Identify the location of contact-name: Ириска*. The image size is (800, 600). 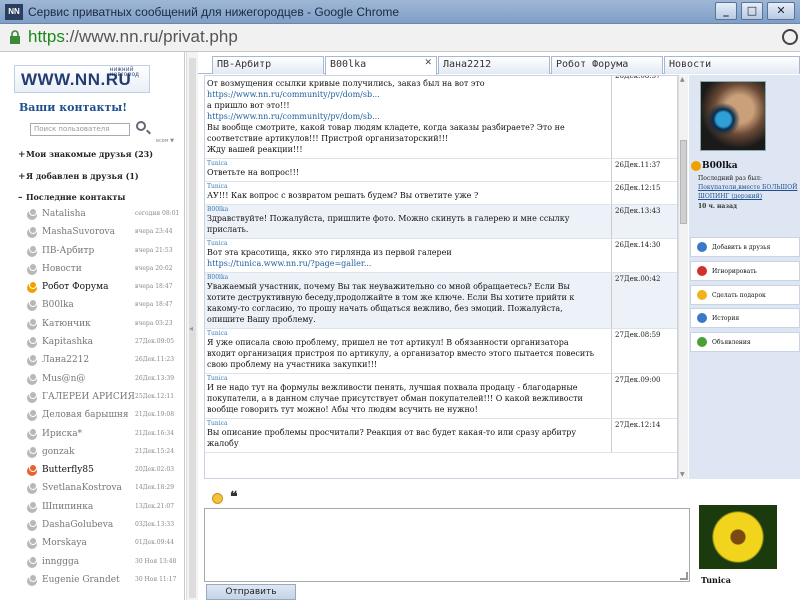
(62, 433).